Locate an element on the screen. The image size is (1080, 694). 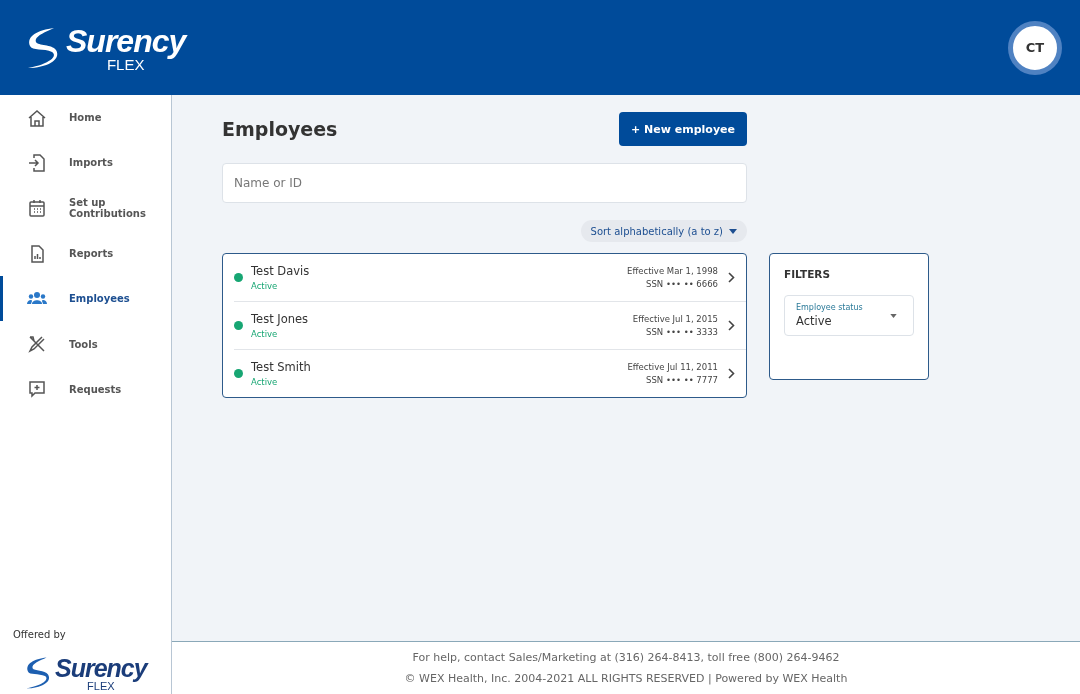
brand-name: Surency is located at coordinates (101, 668).